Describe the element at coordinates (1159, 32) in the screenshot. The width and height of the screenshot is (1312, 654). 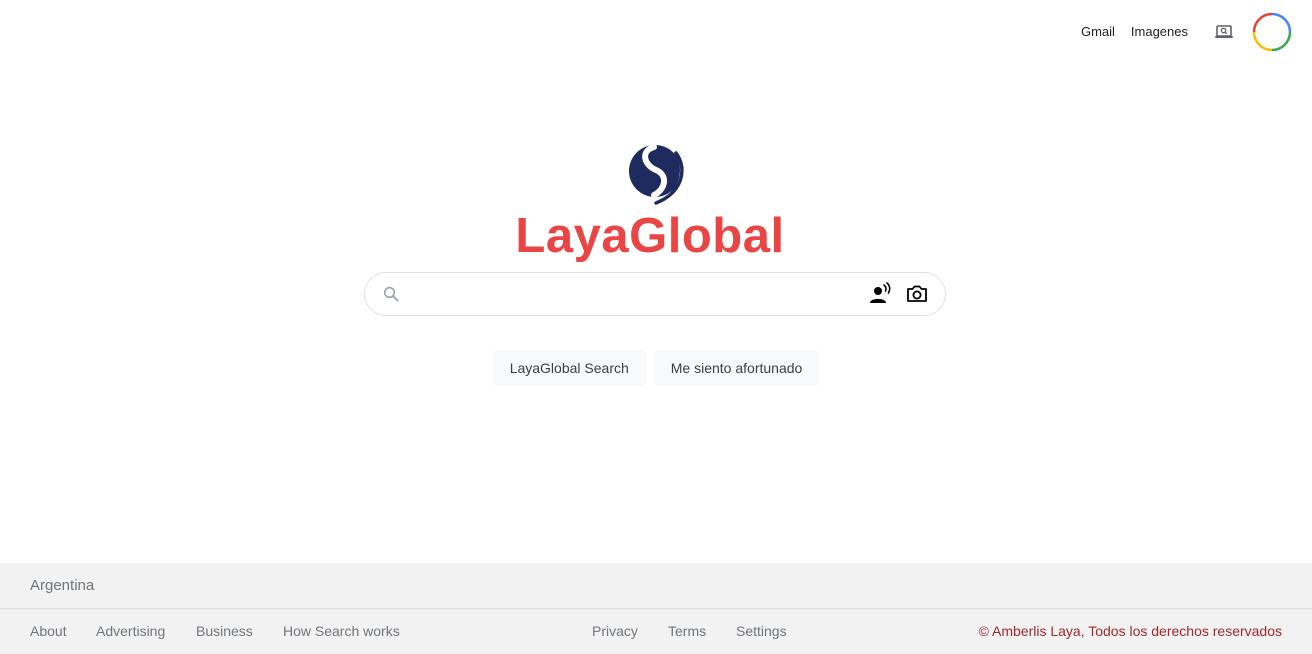
I see `images-link: Imagenes` at that location.